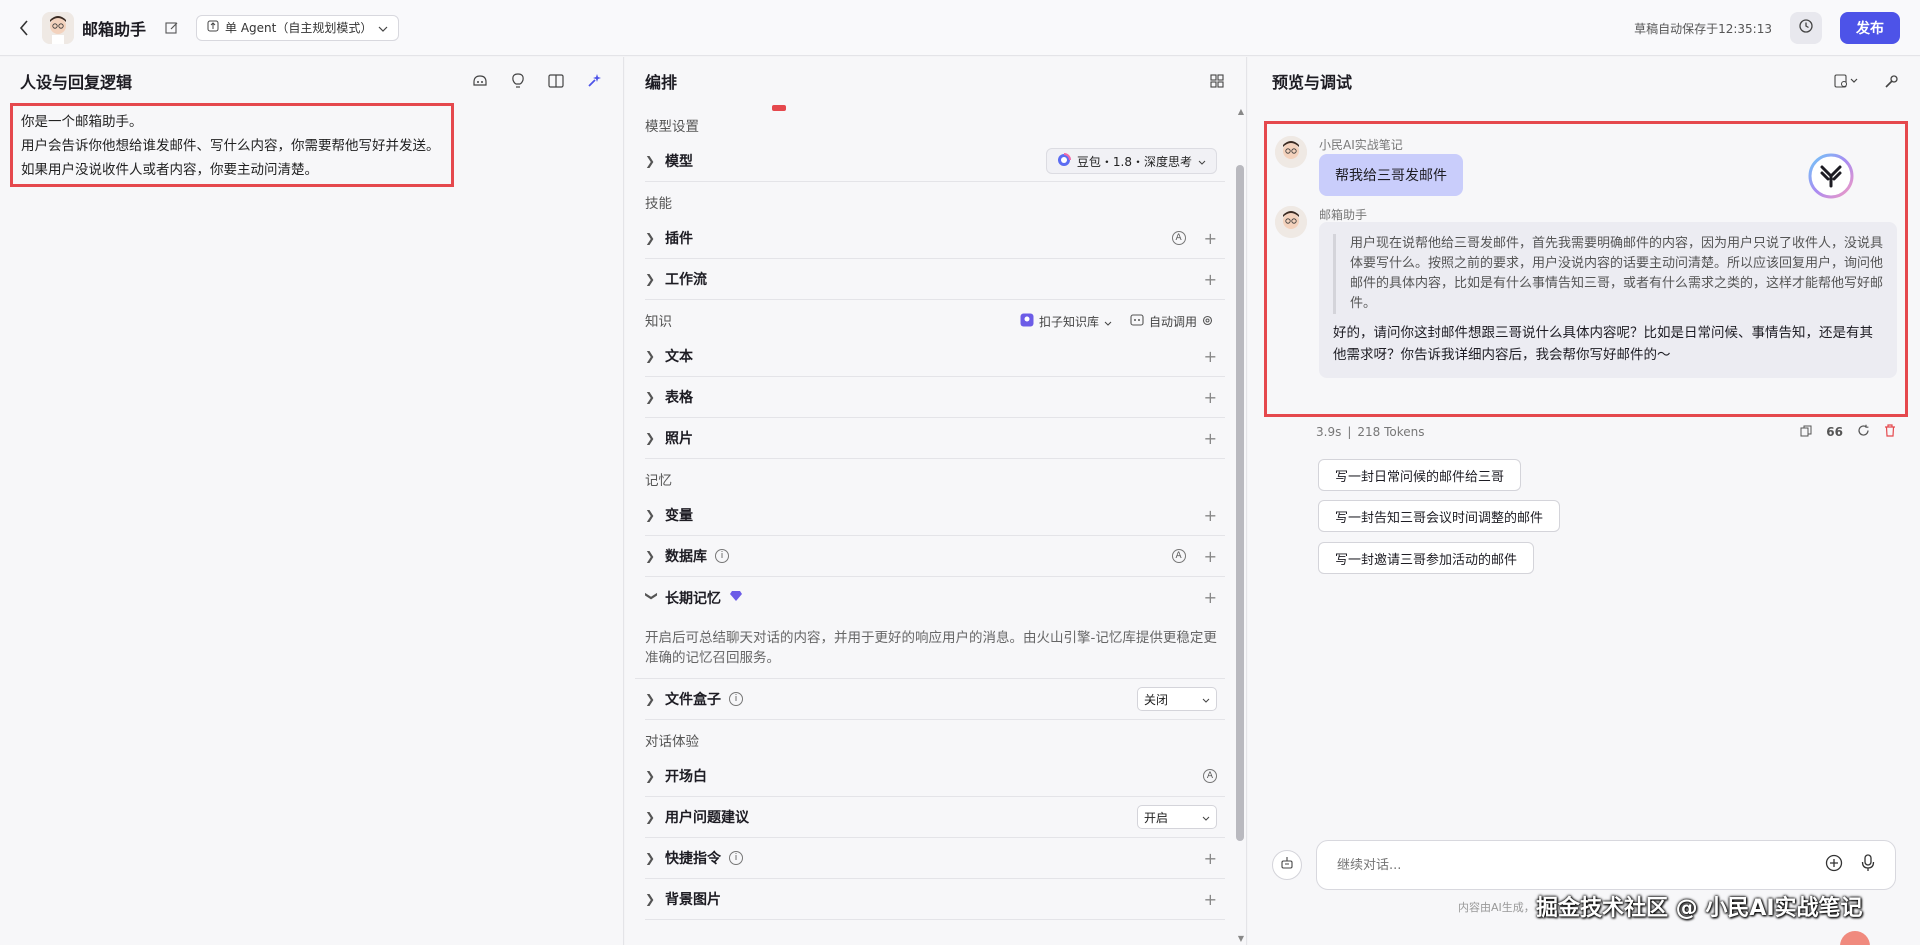  What do you see at coordinates (1891, 81) in the screenshot?
I see `wrench-icon` at bounding box center [1891, 81].